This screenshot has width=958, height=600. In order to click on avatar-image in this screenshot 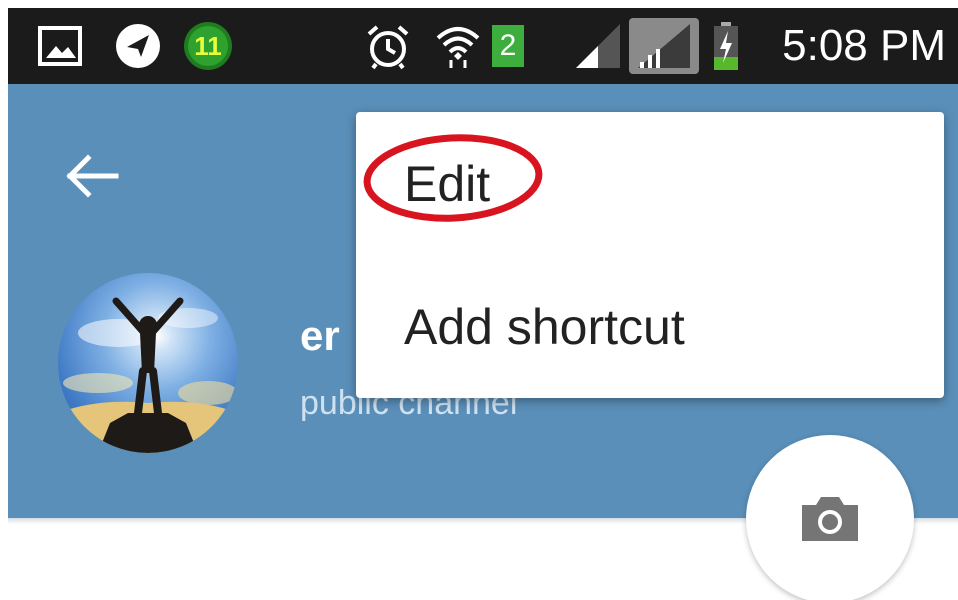, I will do `click(148, 375)`.